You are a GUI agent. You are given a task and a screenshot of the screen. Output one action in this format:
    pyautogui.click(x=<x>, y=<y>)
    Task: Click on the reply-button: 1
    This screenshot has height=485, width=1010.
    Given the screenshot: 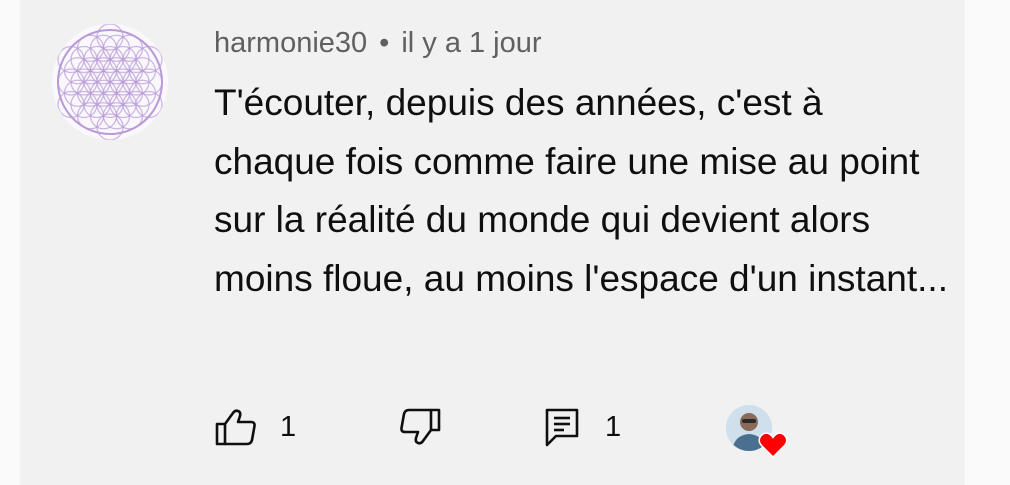 What is the action you would take?
    pyautogui.click(x=582, y=427)
    